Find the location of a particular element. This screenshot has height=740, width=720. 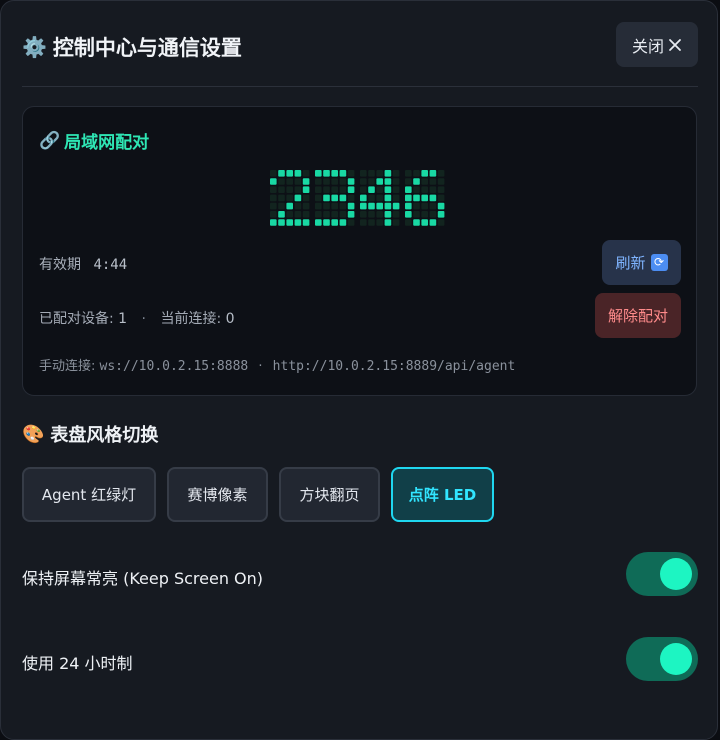

style-option-cyber-pixel: 赛博像素 is located at coordinates (217, 494).